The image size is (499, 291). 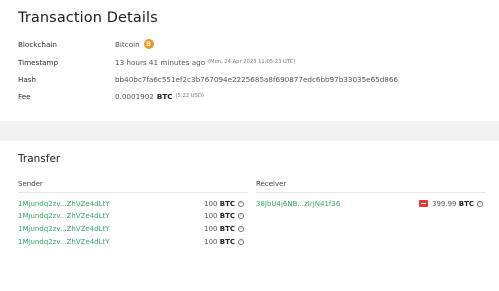 I want to click on fee-row: Fee 0.0001902 BTC (5.22 USD), so click(x=111, y=96).